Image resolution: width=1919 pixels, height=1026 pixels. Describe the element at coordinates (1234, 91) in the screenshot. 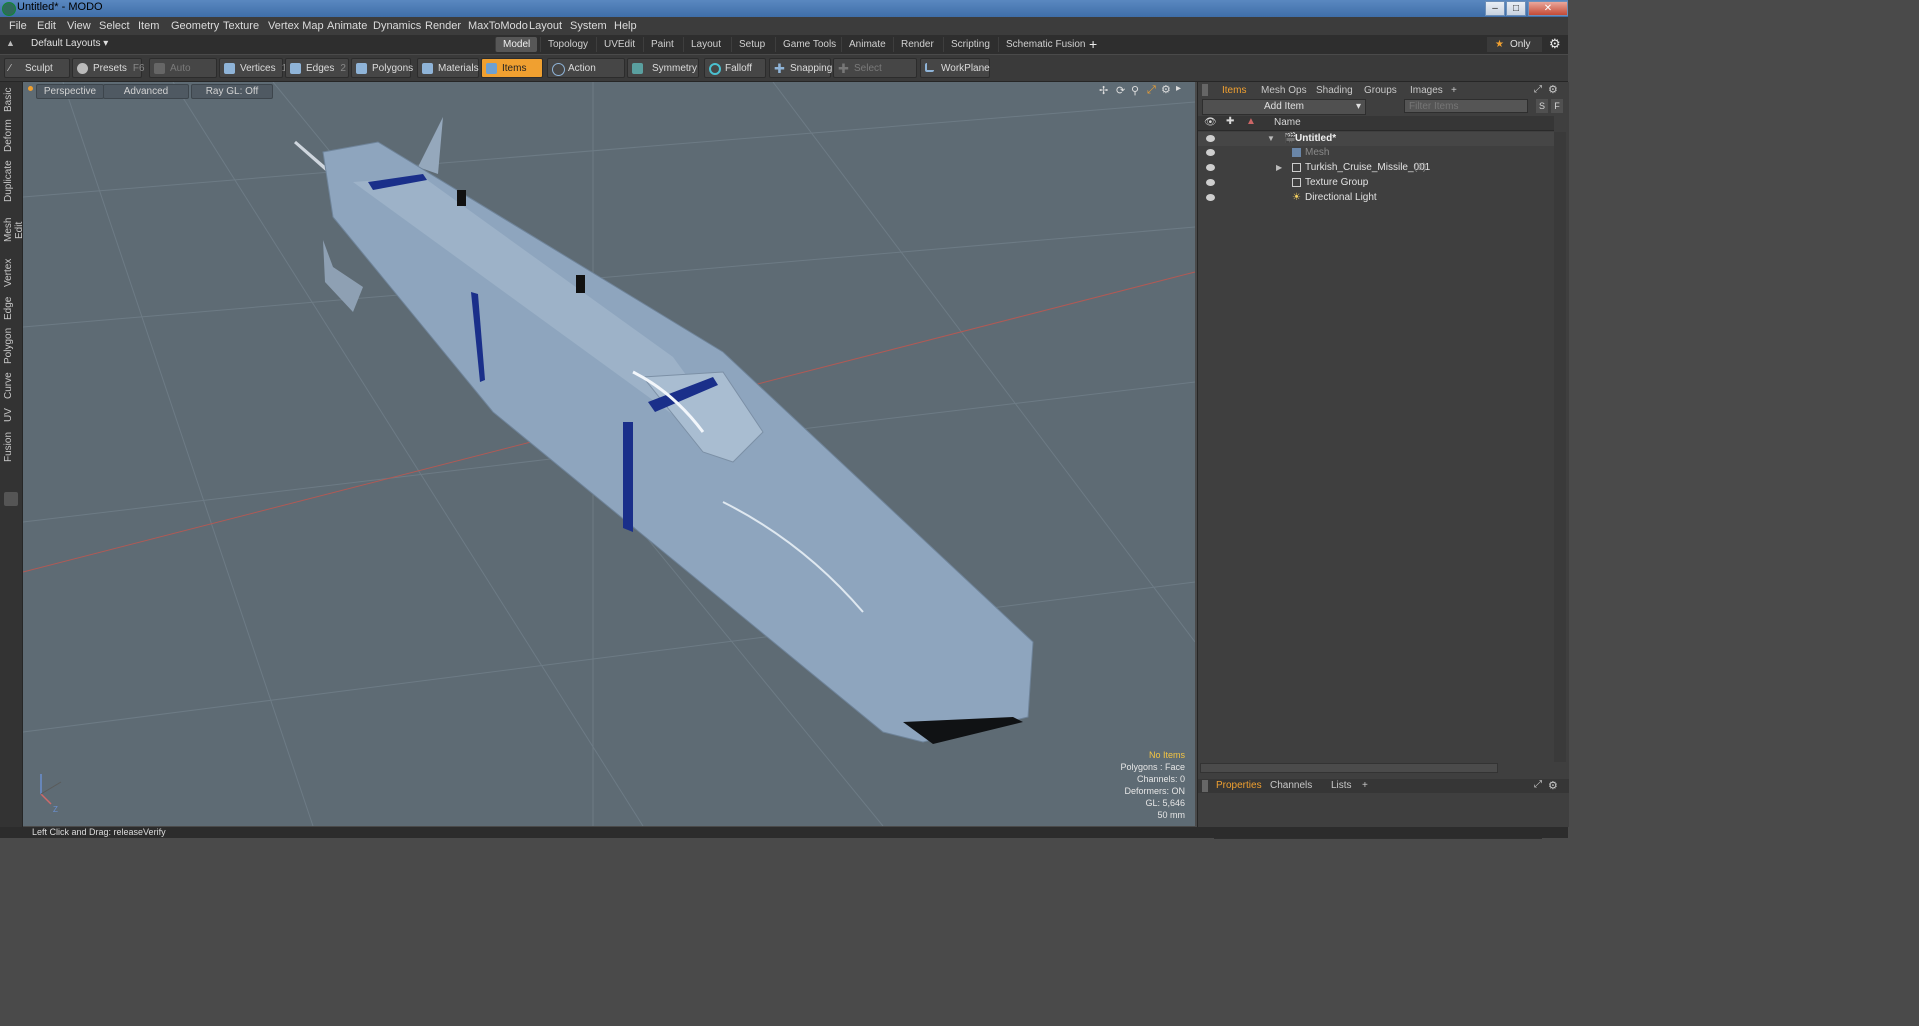

I see `tab-items: Items` at that location.